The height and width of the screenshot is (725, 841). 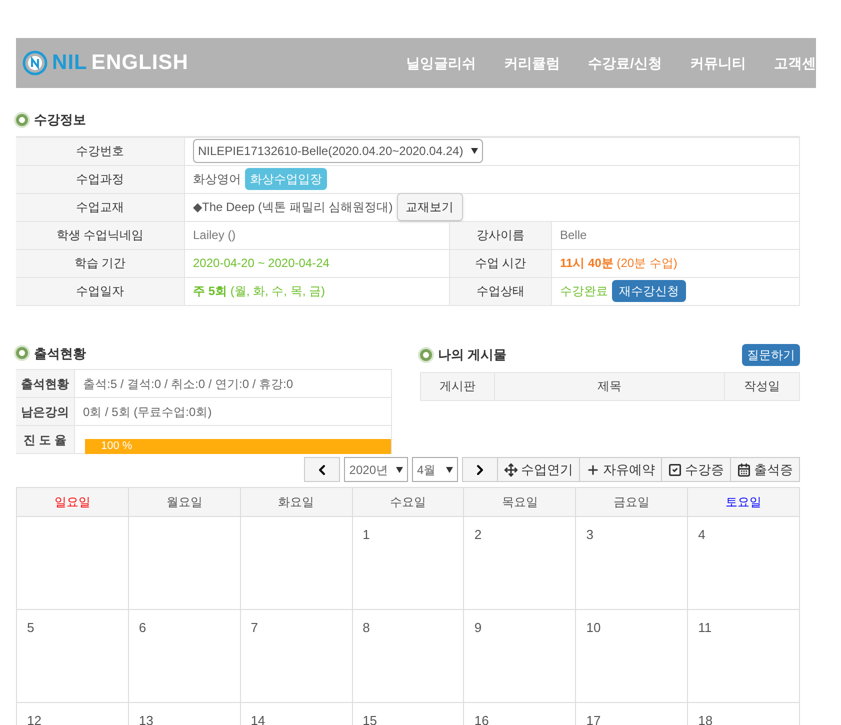 What do you see at coordinates (408, 502) in the screenshot?
I see `weekday-header: 수요일` at bounding box center [408, 502].